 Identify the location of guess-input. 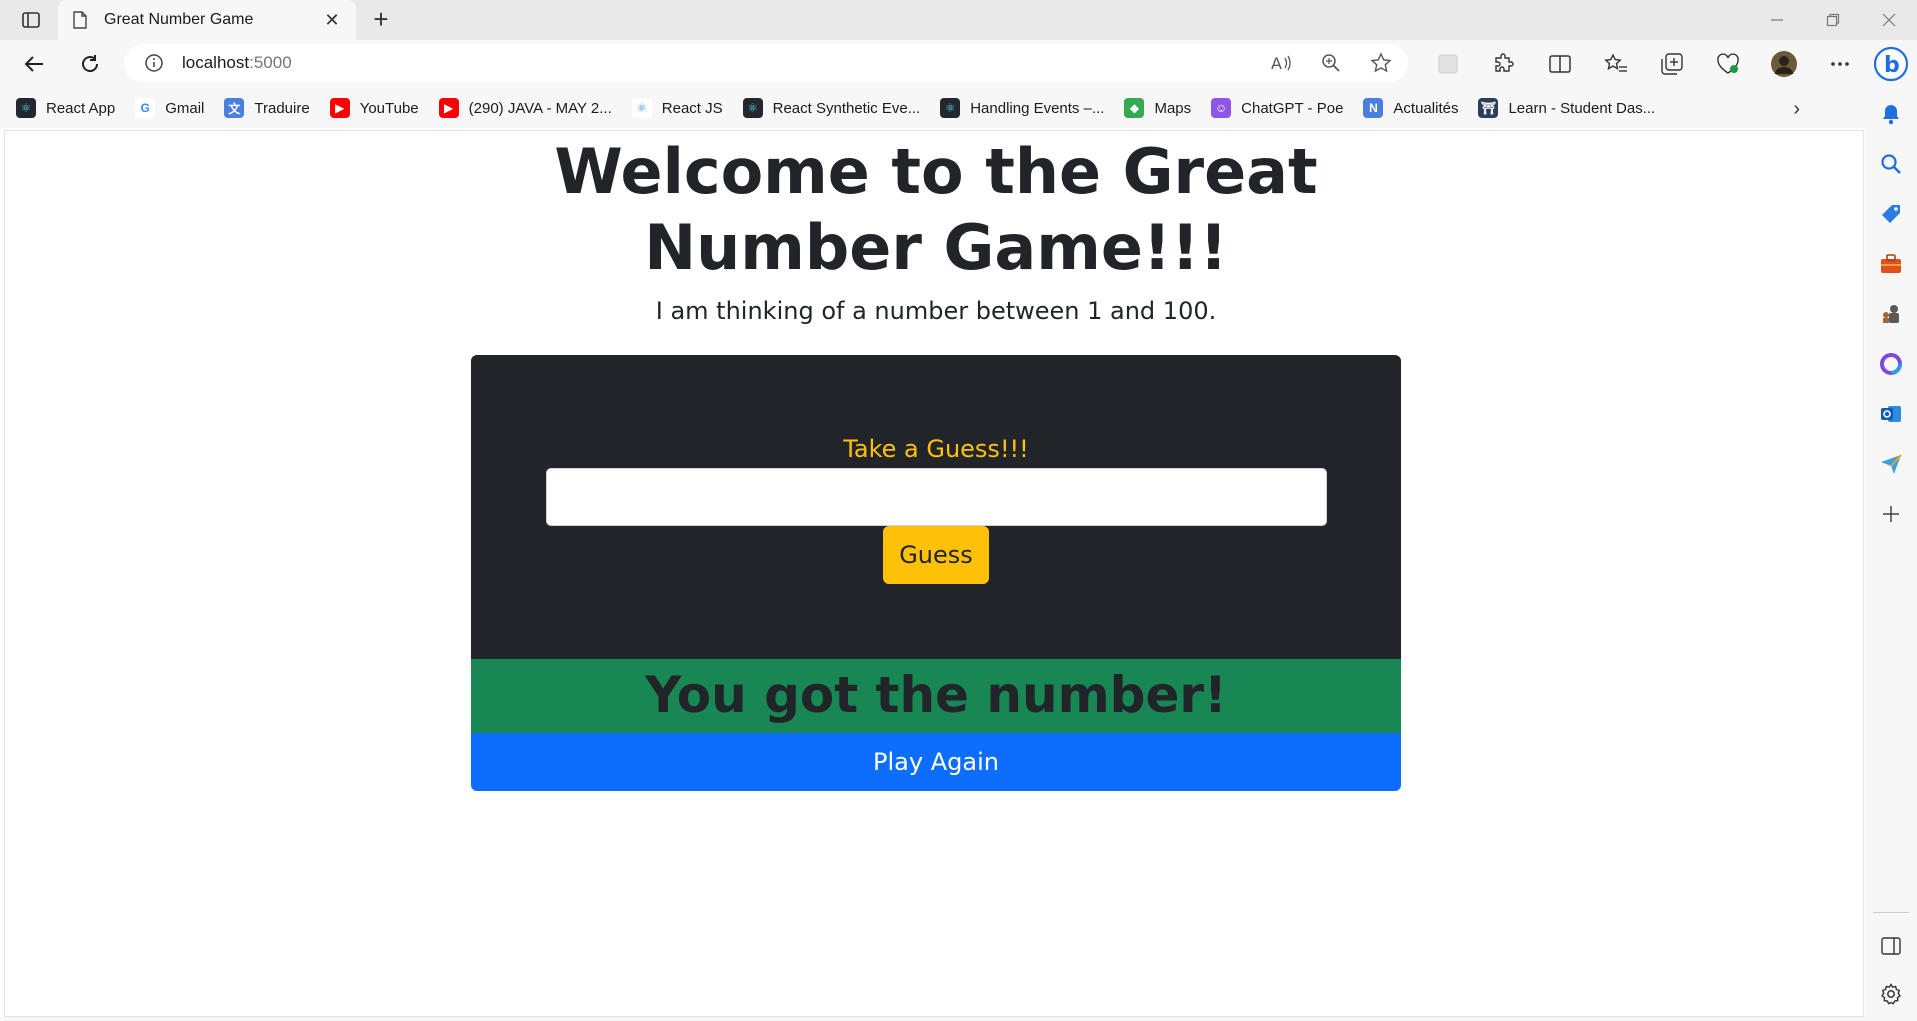
(936, 497).